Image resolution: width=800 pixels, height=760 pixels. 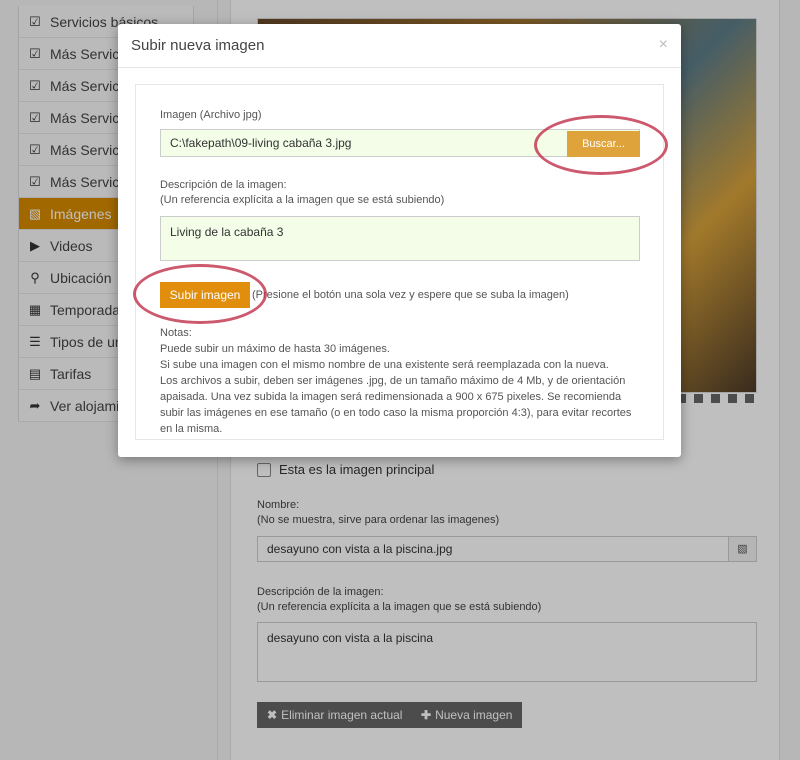 What do you see at coordinates (211, 115) in the screenshot?
I see `file-label: Imagen (Archivo jpg)` at bounding box center [211, 115].